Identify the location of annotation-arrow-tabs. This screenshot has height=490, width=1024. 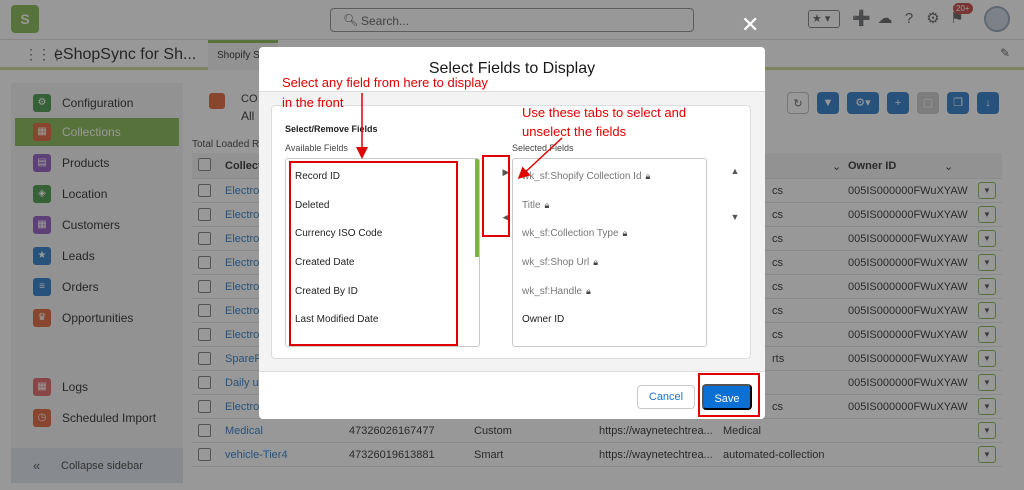
(540, 158).